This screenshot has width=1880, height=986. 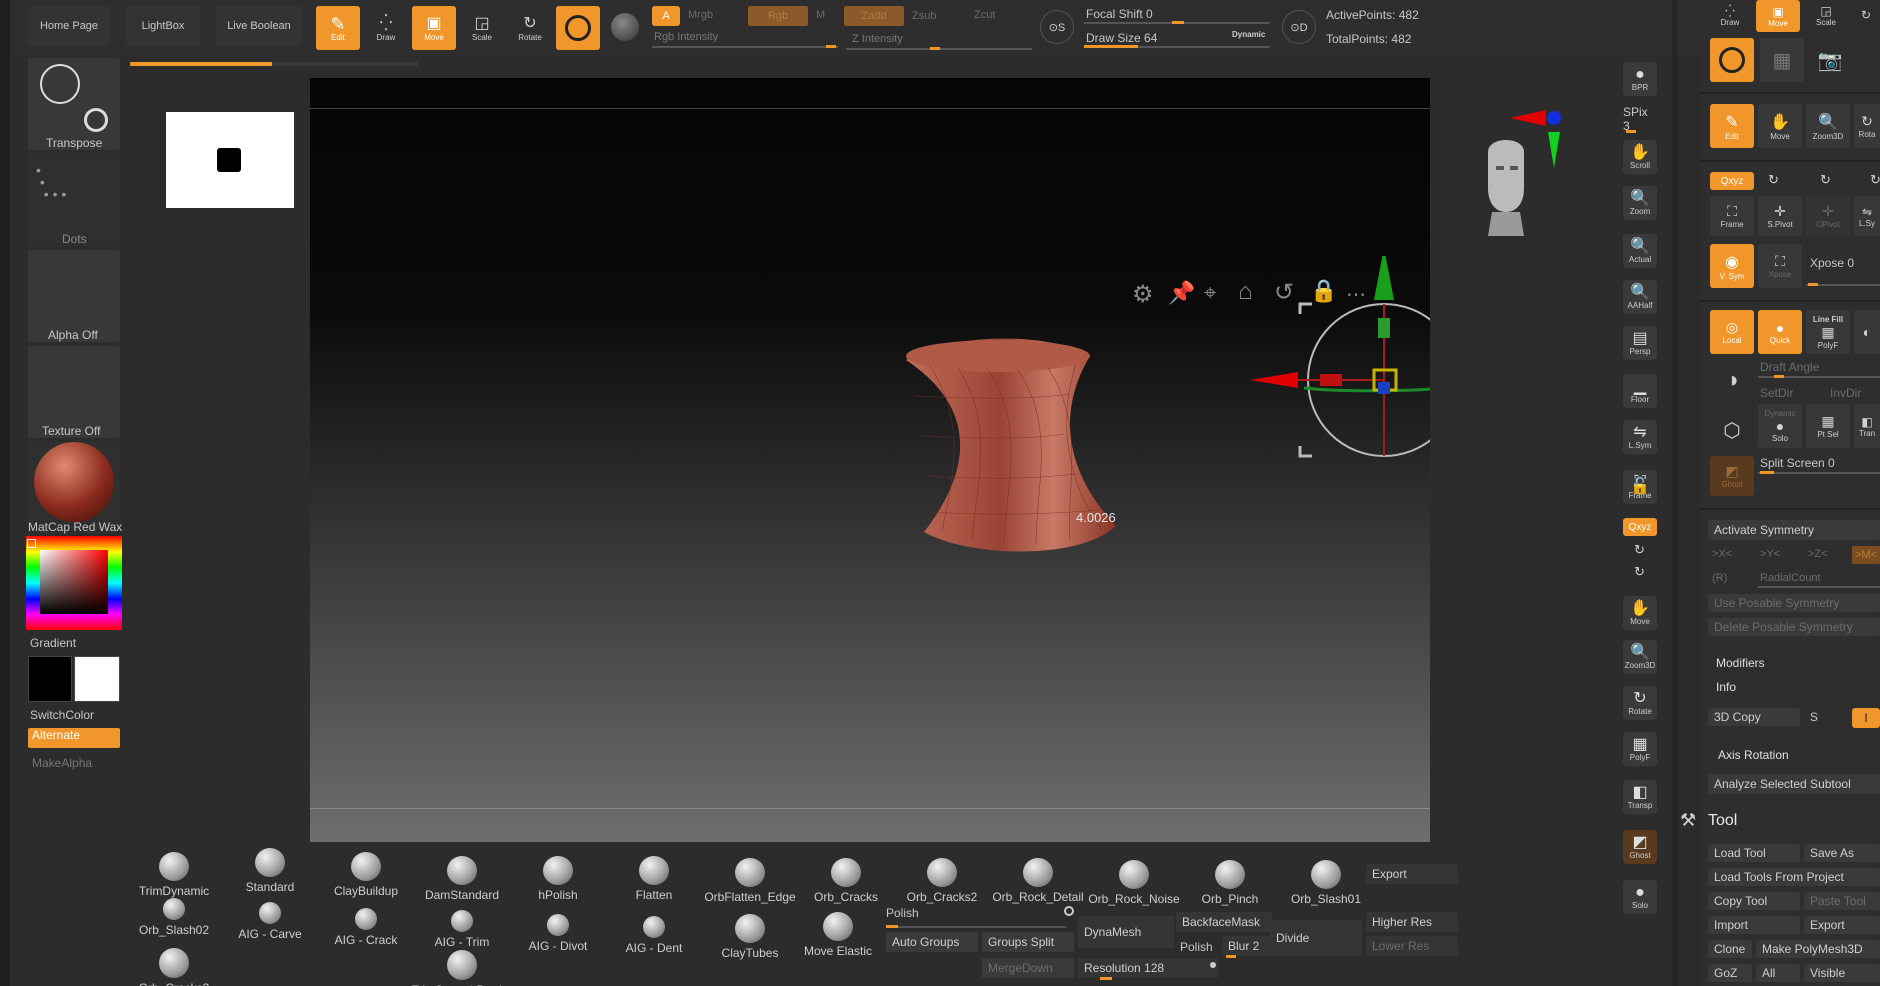 I want to click on rp-activate-symmetry-button: Activate Symmetry, so click(x=1794, y=530).